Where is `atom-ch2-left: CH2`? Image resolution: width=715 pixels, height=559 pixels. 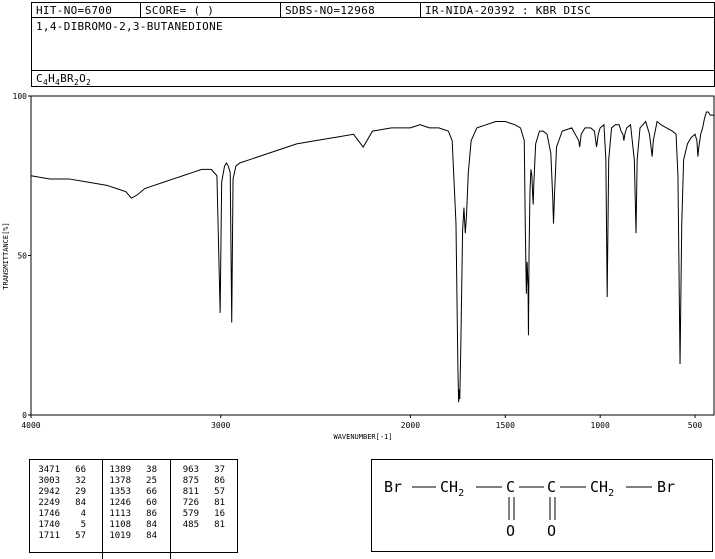
atom-ch2-left: CH2 is located at coordinates (452, 488).